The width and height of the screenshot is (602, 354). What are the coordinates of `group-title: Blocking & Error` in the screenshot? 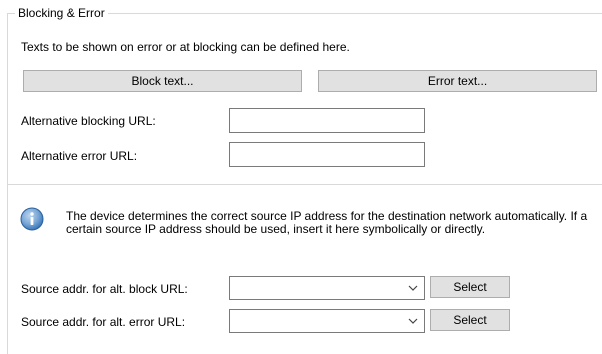 It's located at (61, 13).